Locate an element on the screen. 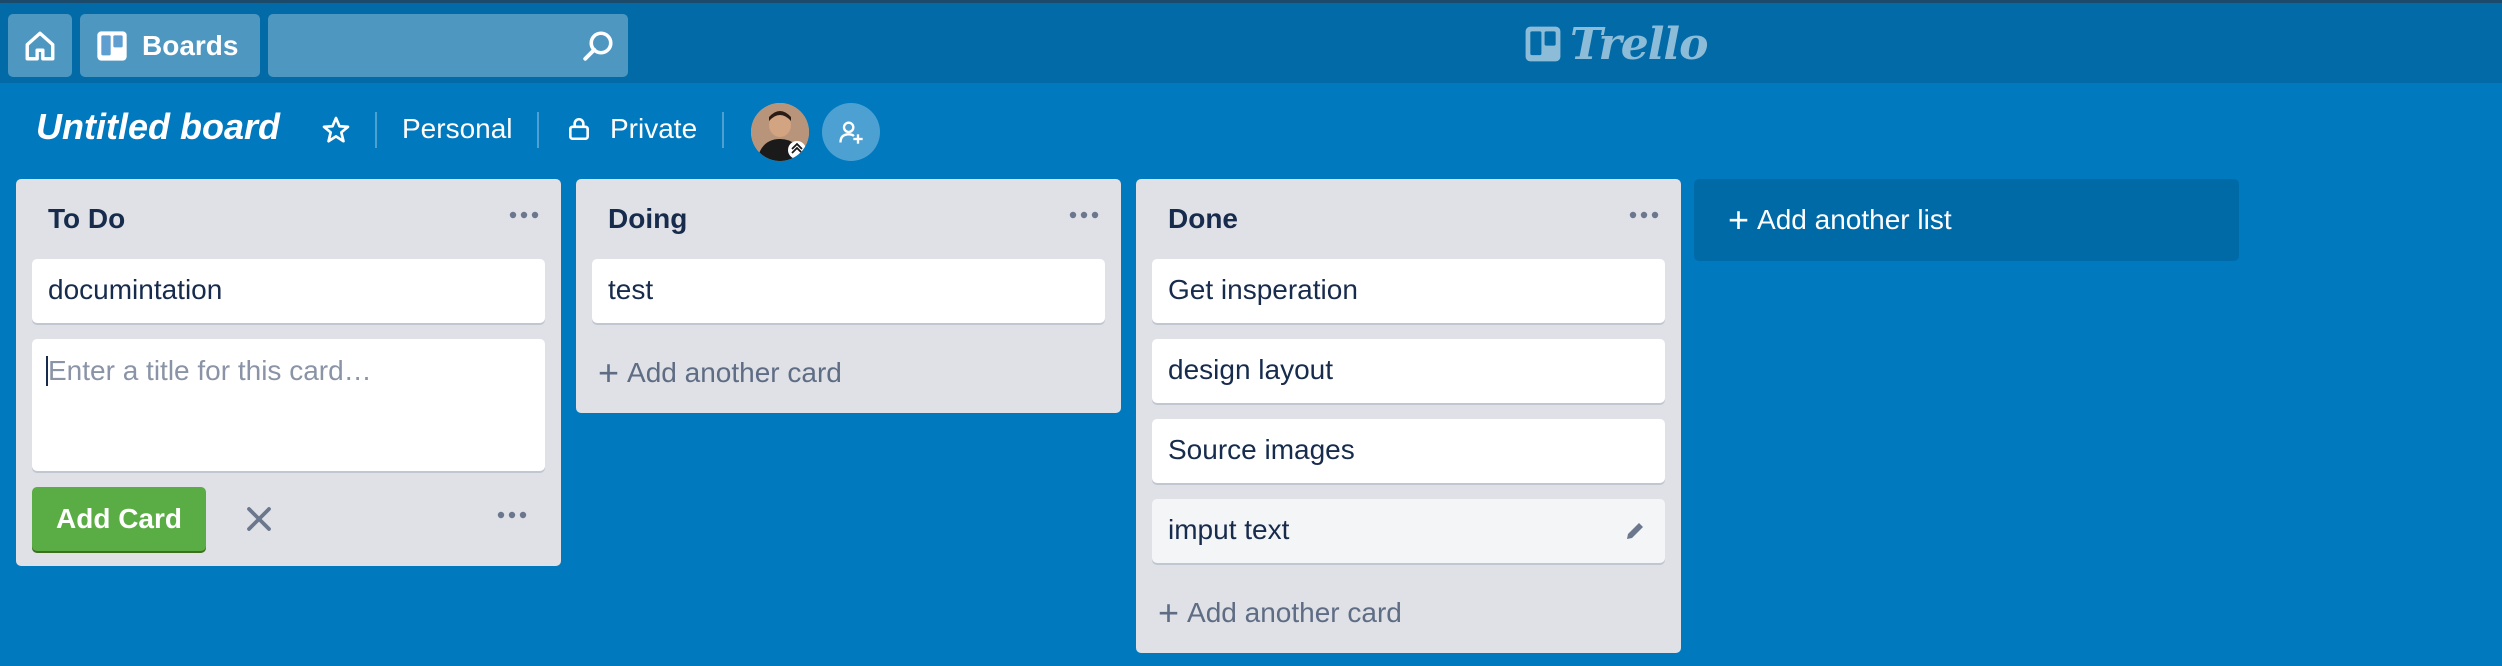  text-cursor is located at coordinates (47, 371).